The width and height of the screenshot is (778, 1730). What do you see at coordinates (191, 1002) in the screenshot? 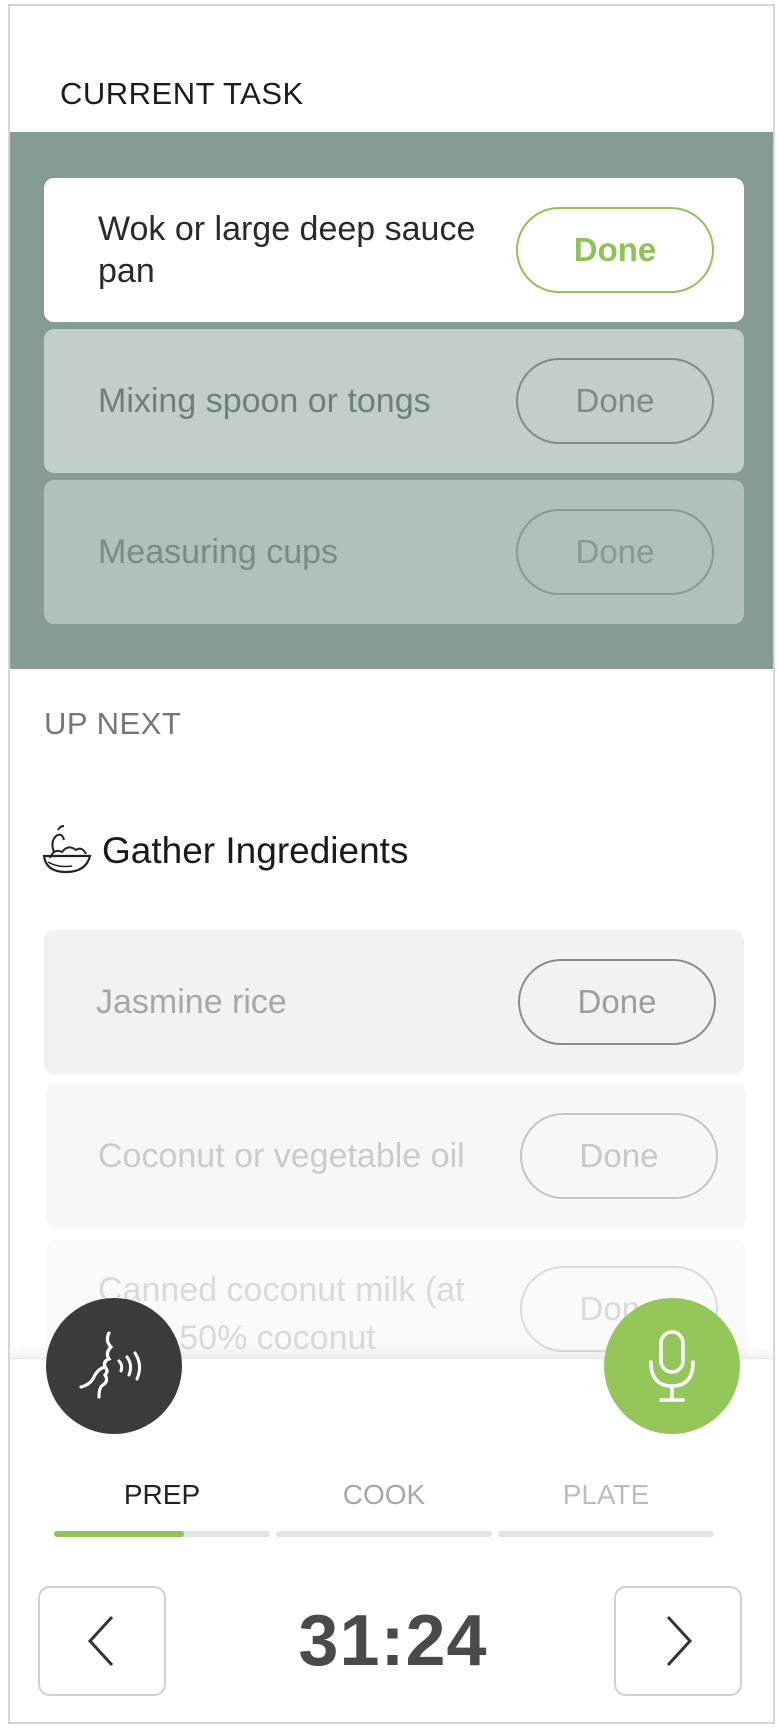
I see `ingredient-label: Jasmine rice` at bounding box center [191, 1002].